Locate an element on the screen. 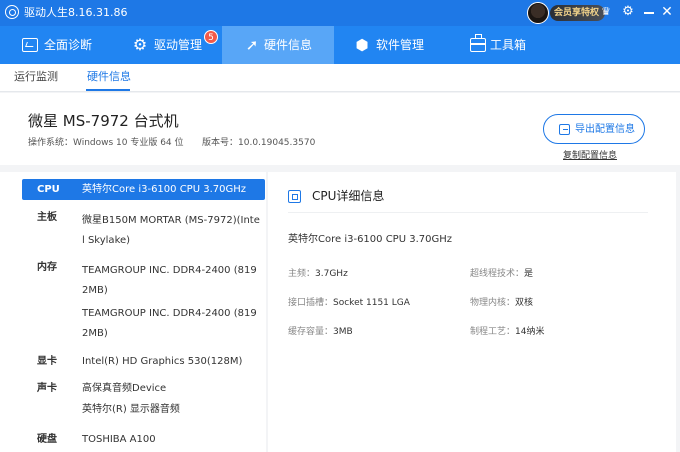 Image resolution: width=680 pixels, height=452 pixels. spec-cache: 缓存容量：3MB is located at coordinates (320, 332).